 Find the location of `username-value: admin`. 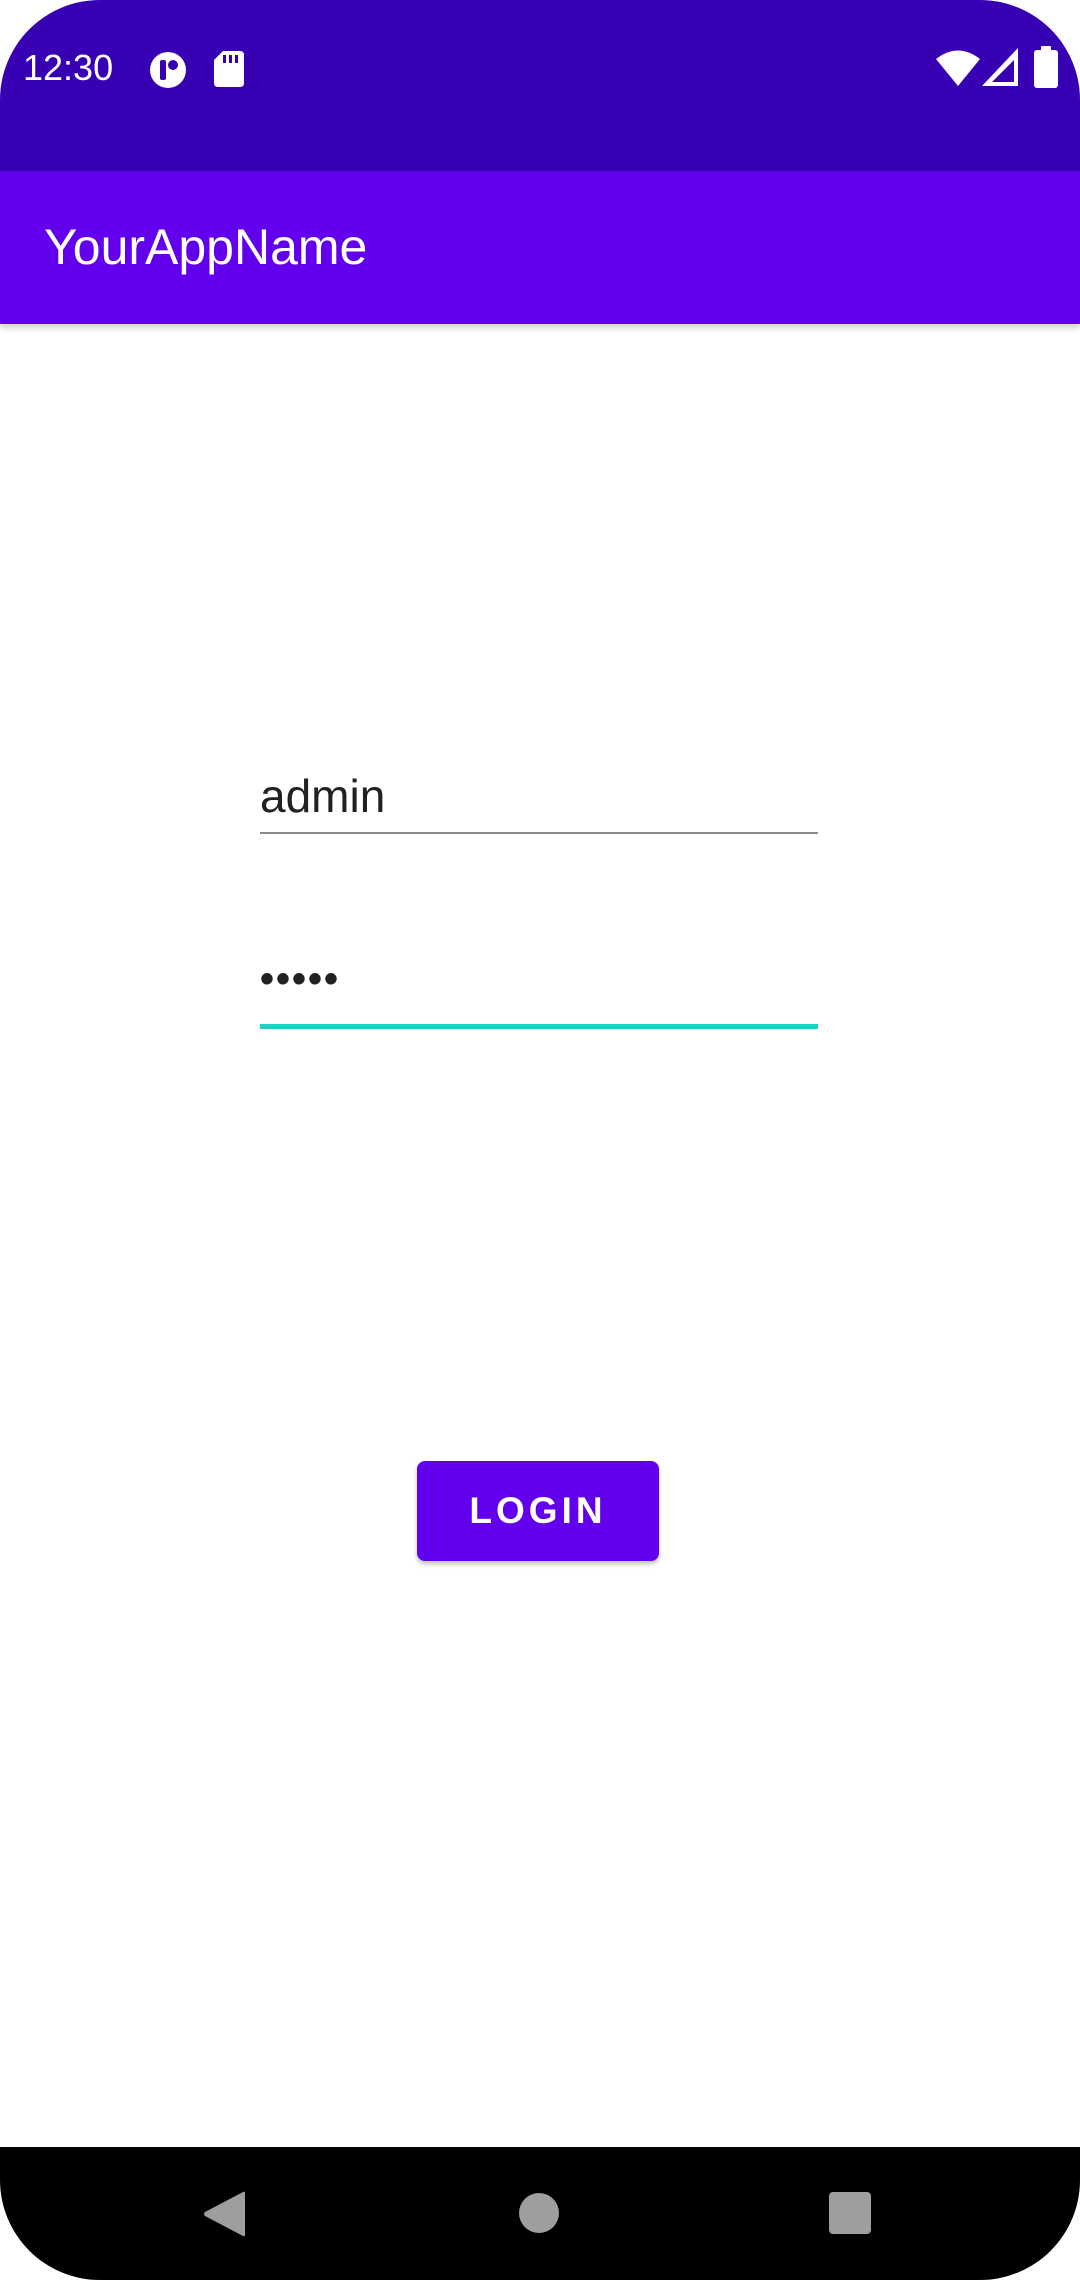

username-value: admin is located at coordinates (323, 796).